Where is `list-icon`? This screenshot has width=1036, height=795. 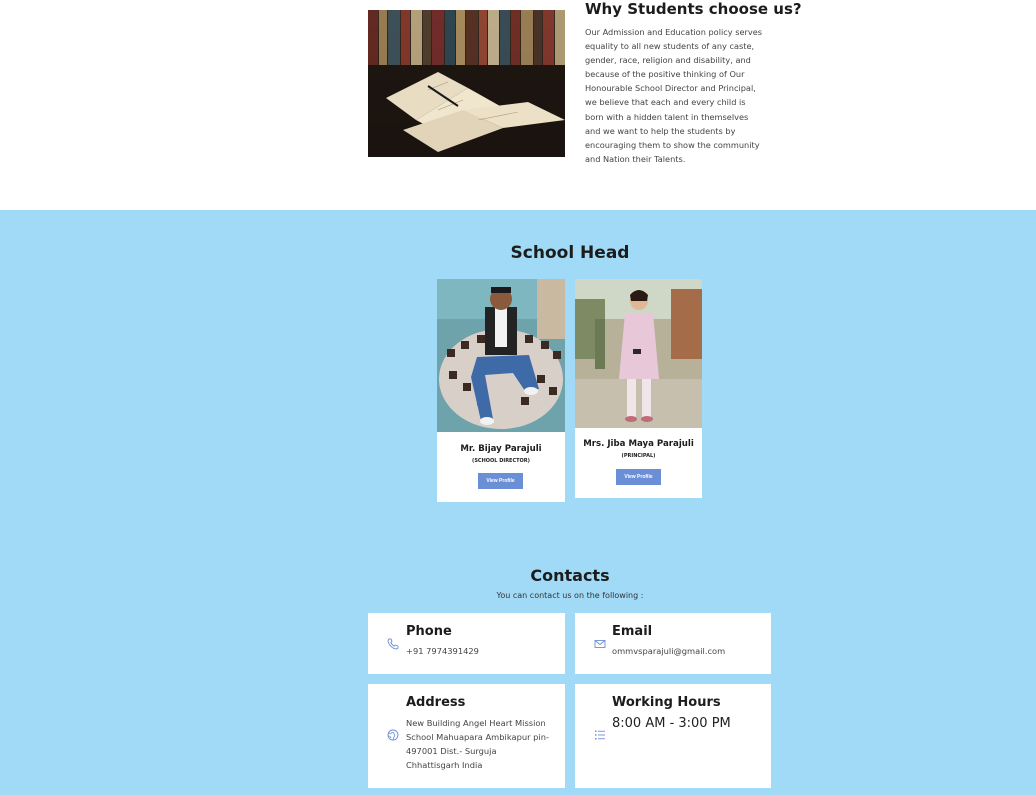
list-icon is located at coordinates (600, 735).